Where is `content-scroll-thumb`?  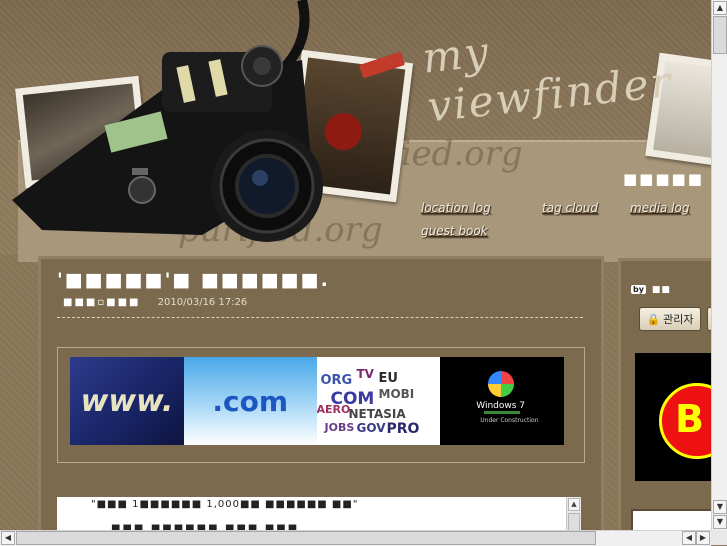 content-scroll-thumb is located at coordinates (574, 521).